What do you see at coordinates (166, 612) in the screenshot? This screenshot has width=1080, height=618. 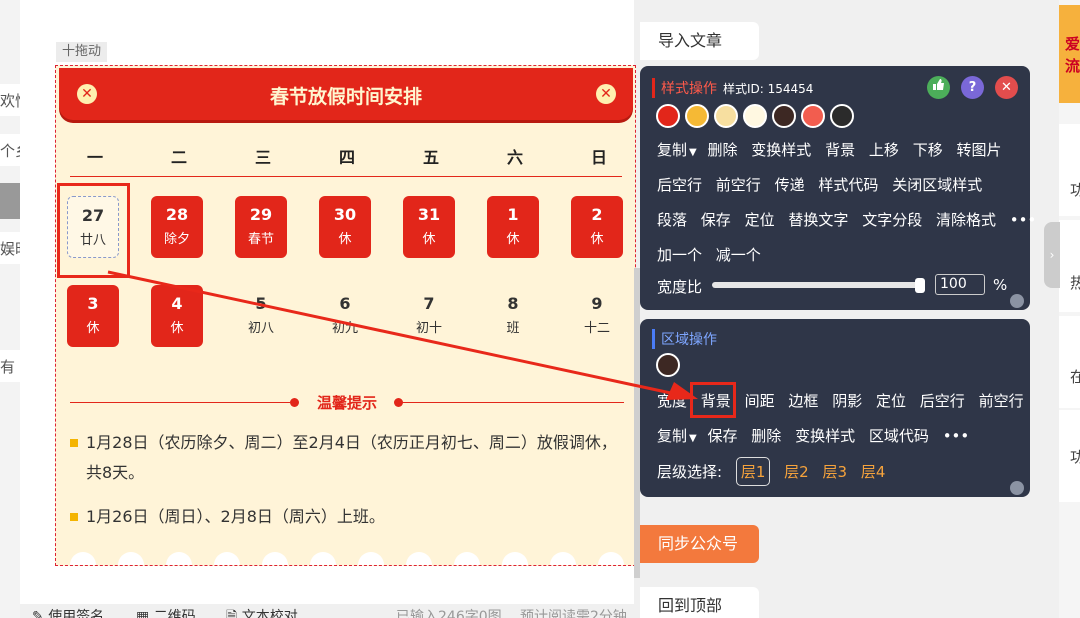 I see `qrcode-button: ▦ 二维码` at bounding box center [166, 612].